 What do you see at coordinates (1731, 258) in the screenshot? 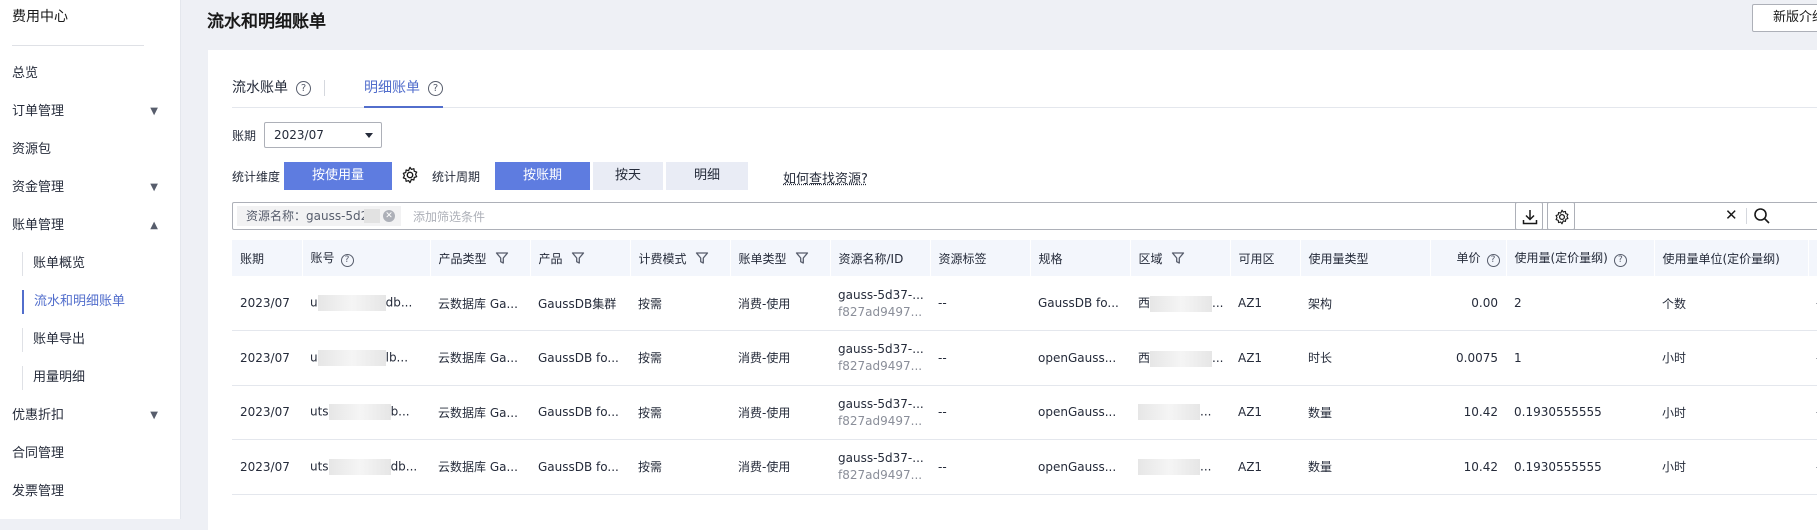
I see `column-header: 使用量单位(定价量纲)` at bounding box center [1731, 258].